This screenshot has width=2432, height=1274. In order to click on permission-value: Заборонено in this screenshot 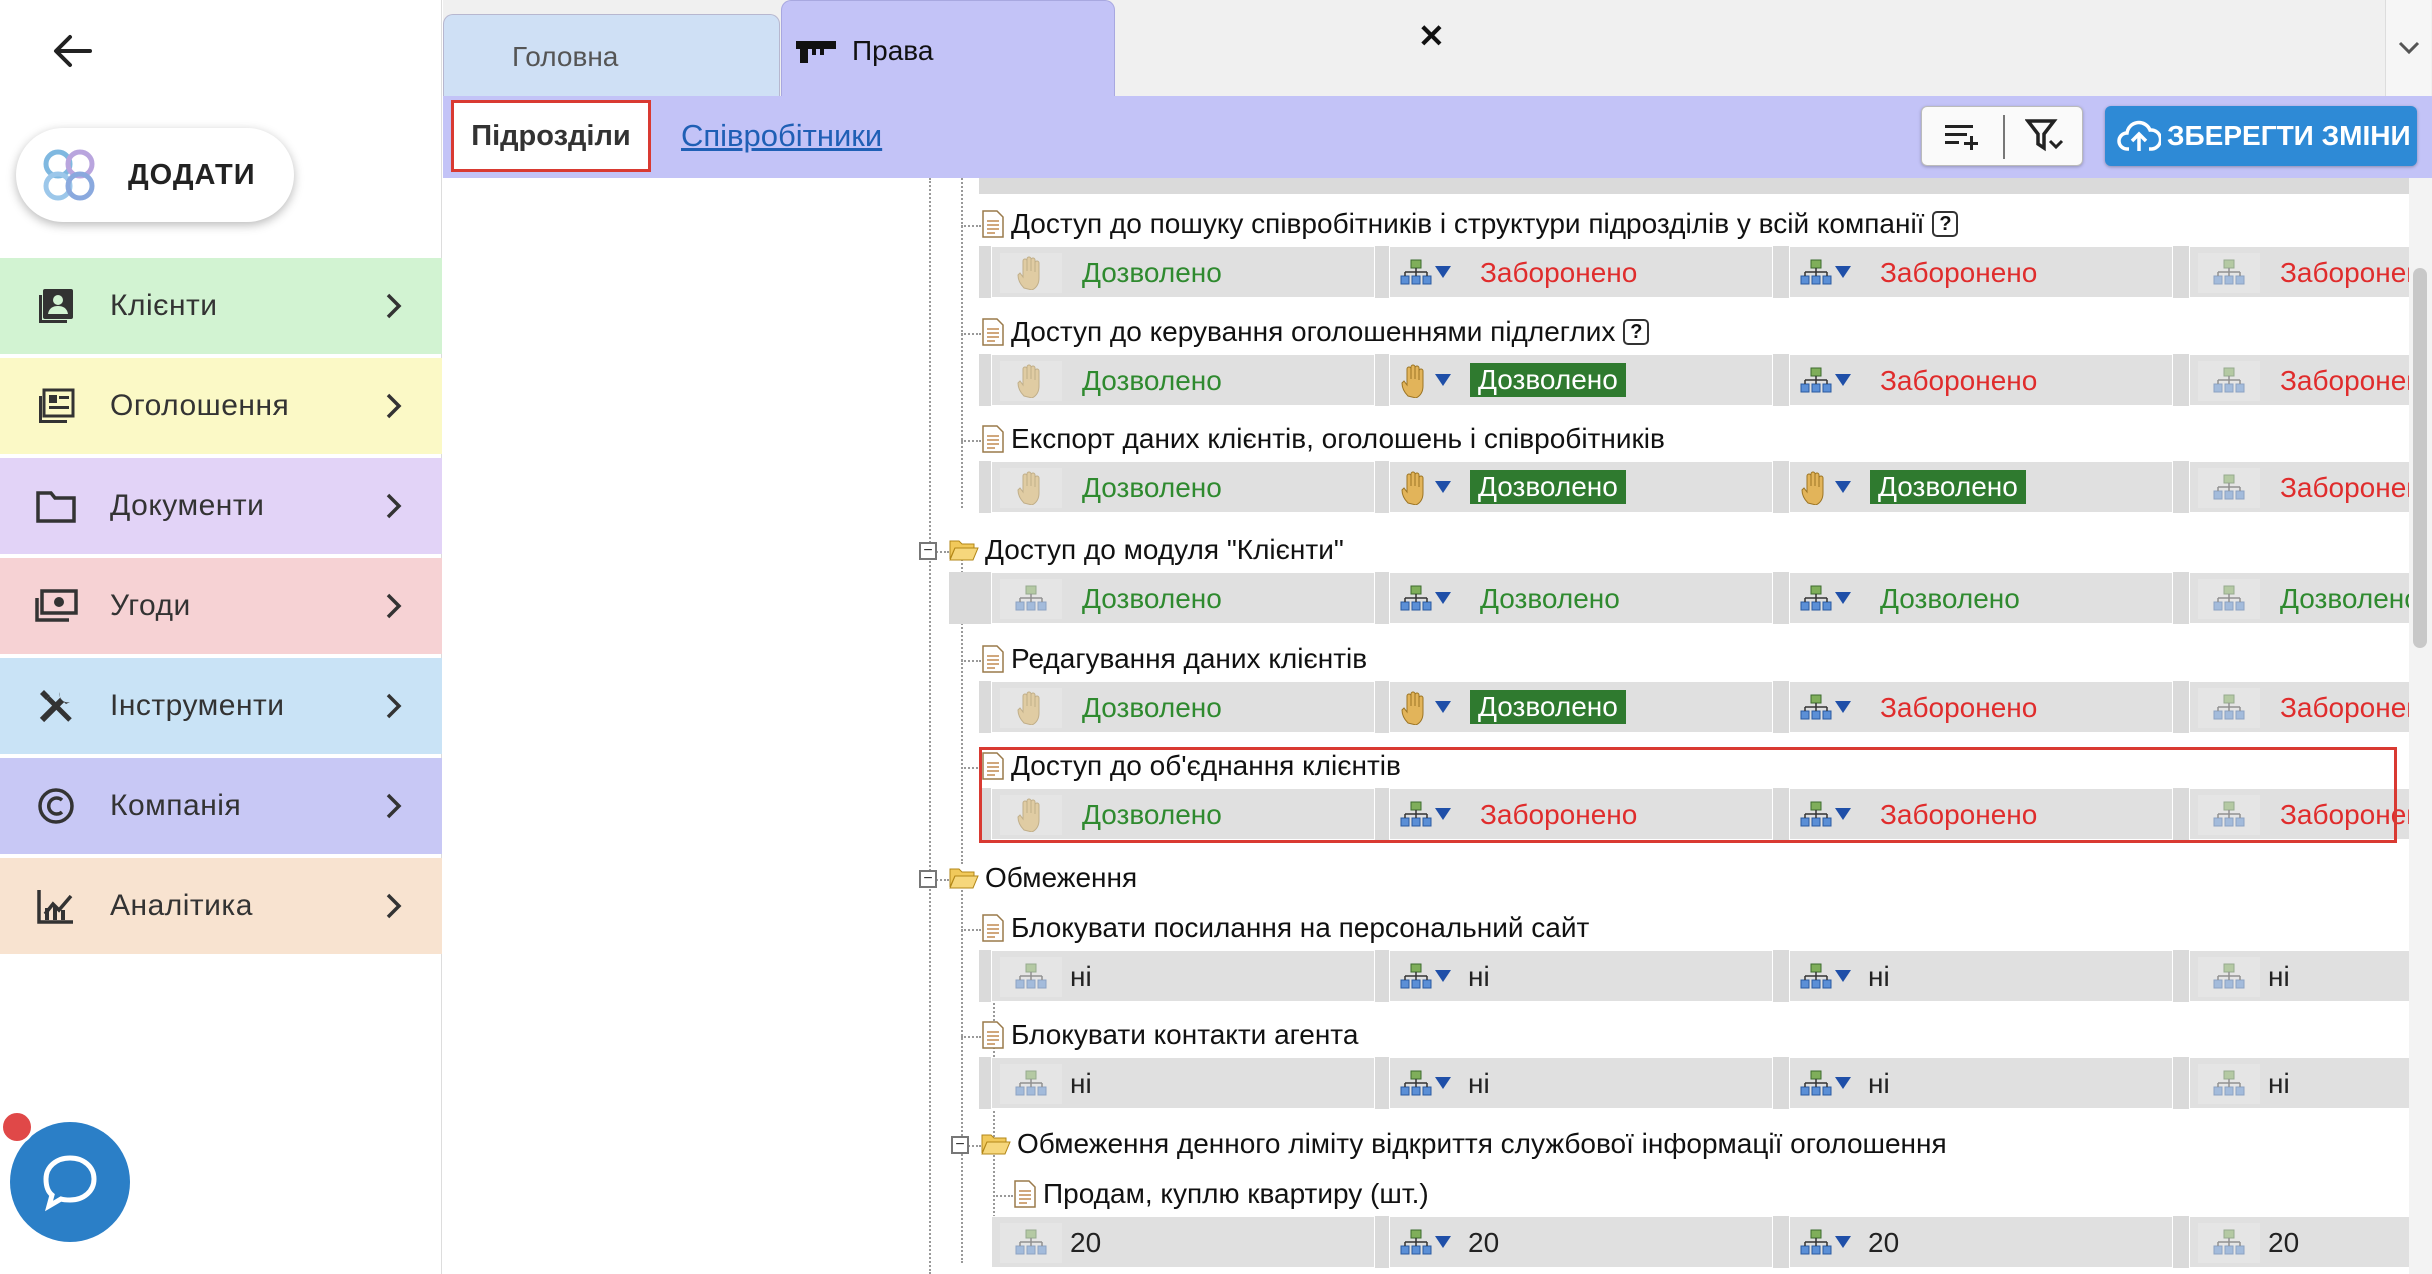, I will do `click(1559, 272)`.